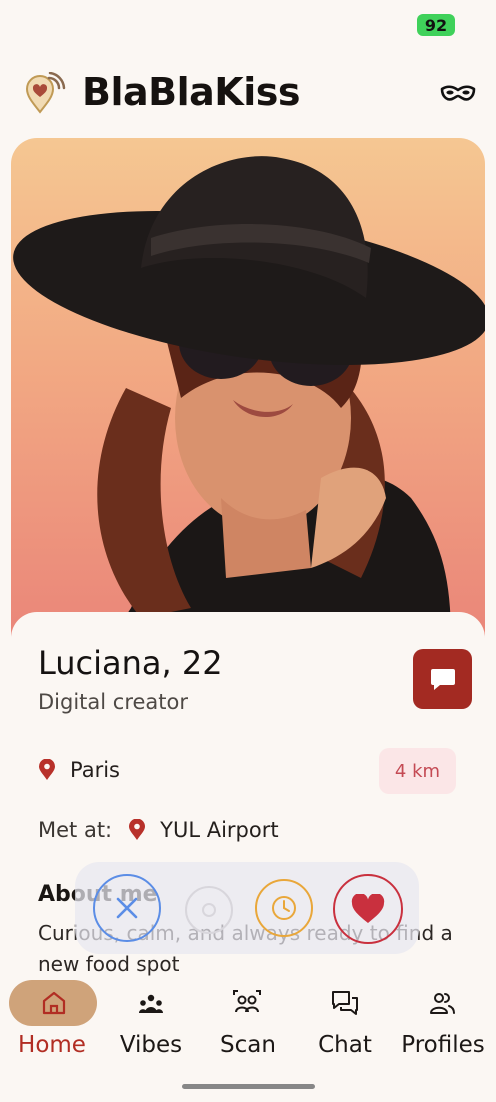 This screenshot has width=496, height=1102. What do you see at coordinates (75, 830) in the screenshot?
I see `met-at-label: Met at:` at bounding box center [75, 830].